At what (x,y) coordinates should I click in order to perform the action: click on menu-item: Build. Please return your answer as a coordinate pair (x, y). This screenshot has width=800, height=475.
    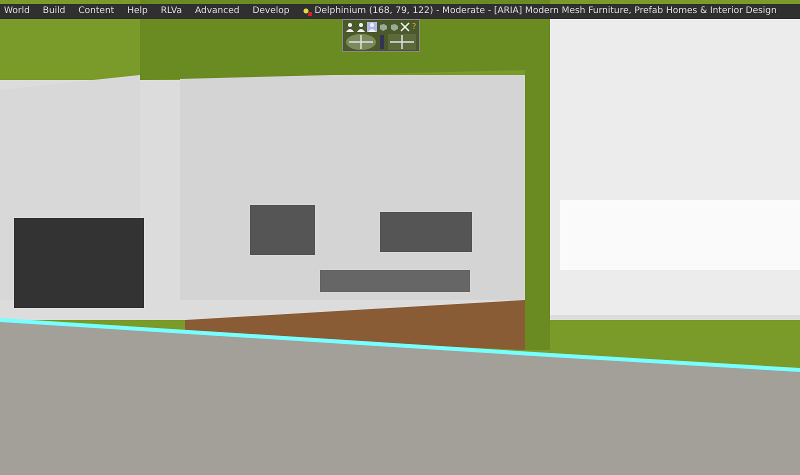
    Looking at the image, I should click on (54, 11).